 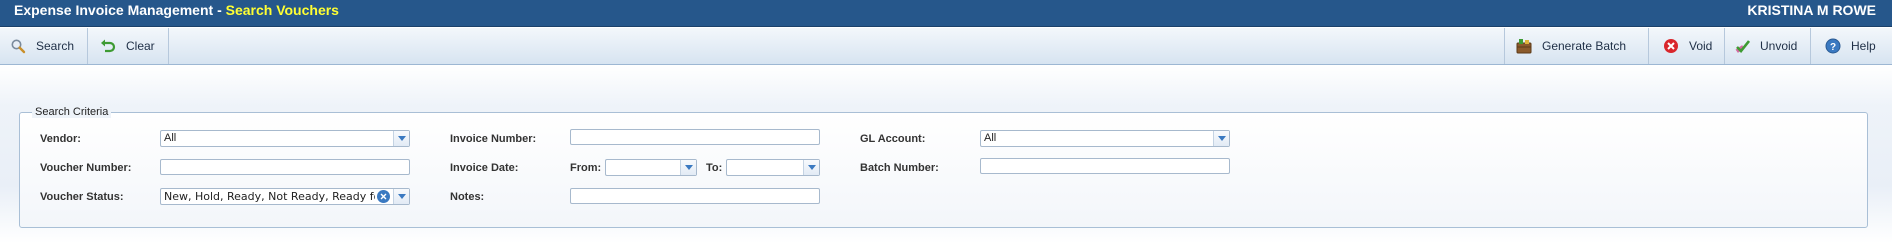 What do you see at coordinates (893, 139) in the screenshot?
I see `gl-account-label: GL Account:` at bounding box center [893, 139].